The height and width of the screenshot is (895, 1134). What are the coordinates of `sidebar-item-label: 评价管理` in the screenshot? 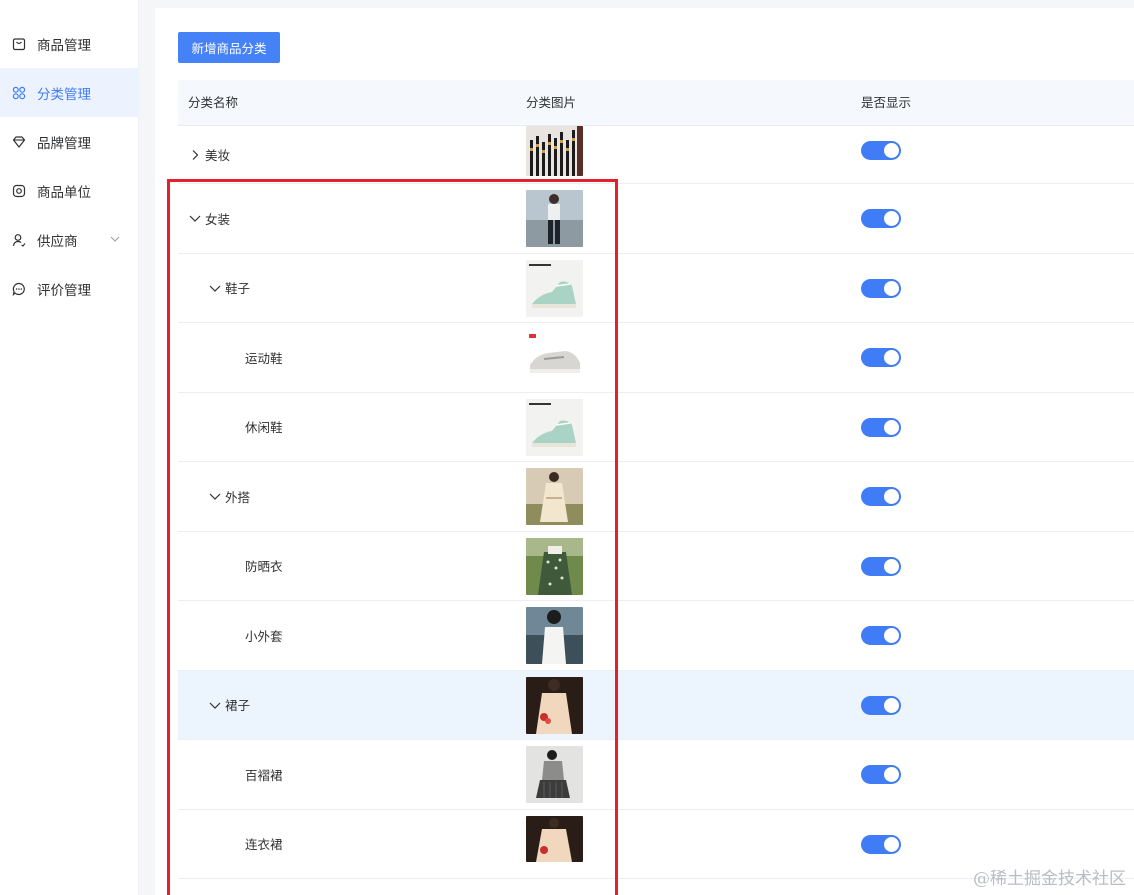 It's located at (64, 290).